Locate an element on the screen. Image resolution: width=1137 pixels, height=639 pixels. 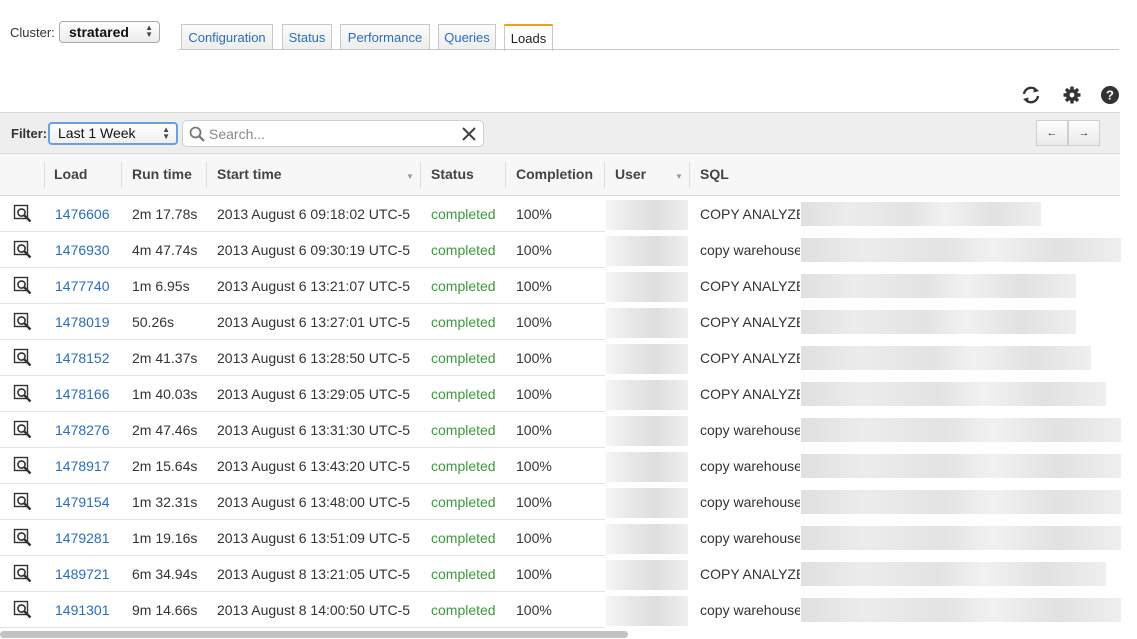
start-time-cell: 2013 August 8 13:21:05 UTC-5 is located at coordinates (314, 574).